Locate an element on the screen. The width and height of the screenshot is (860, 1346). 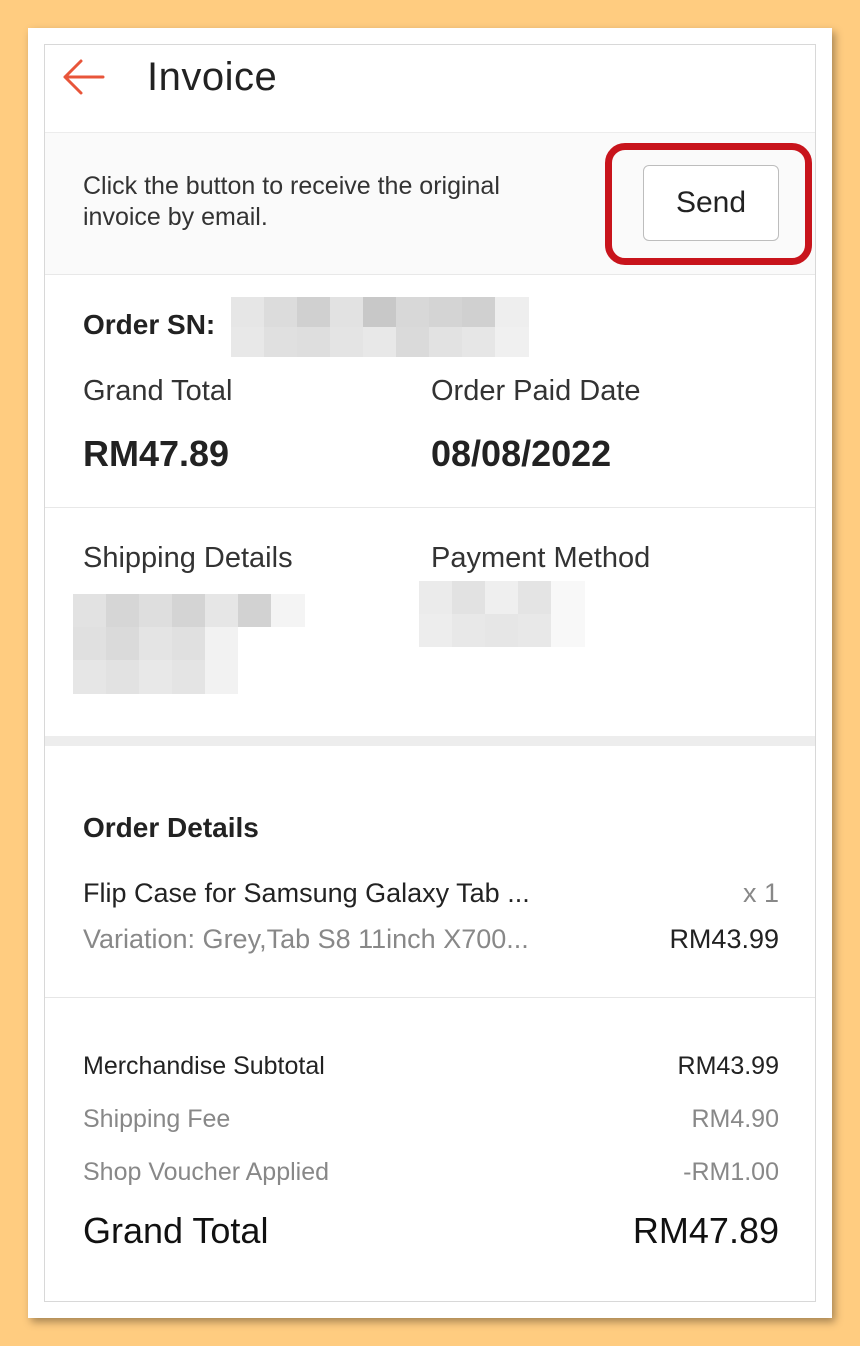
shop-voucher-label: Shop Voucher Applied is located at coordinates (206, 1172).